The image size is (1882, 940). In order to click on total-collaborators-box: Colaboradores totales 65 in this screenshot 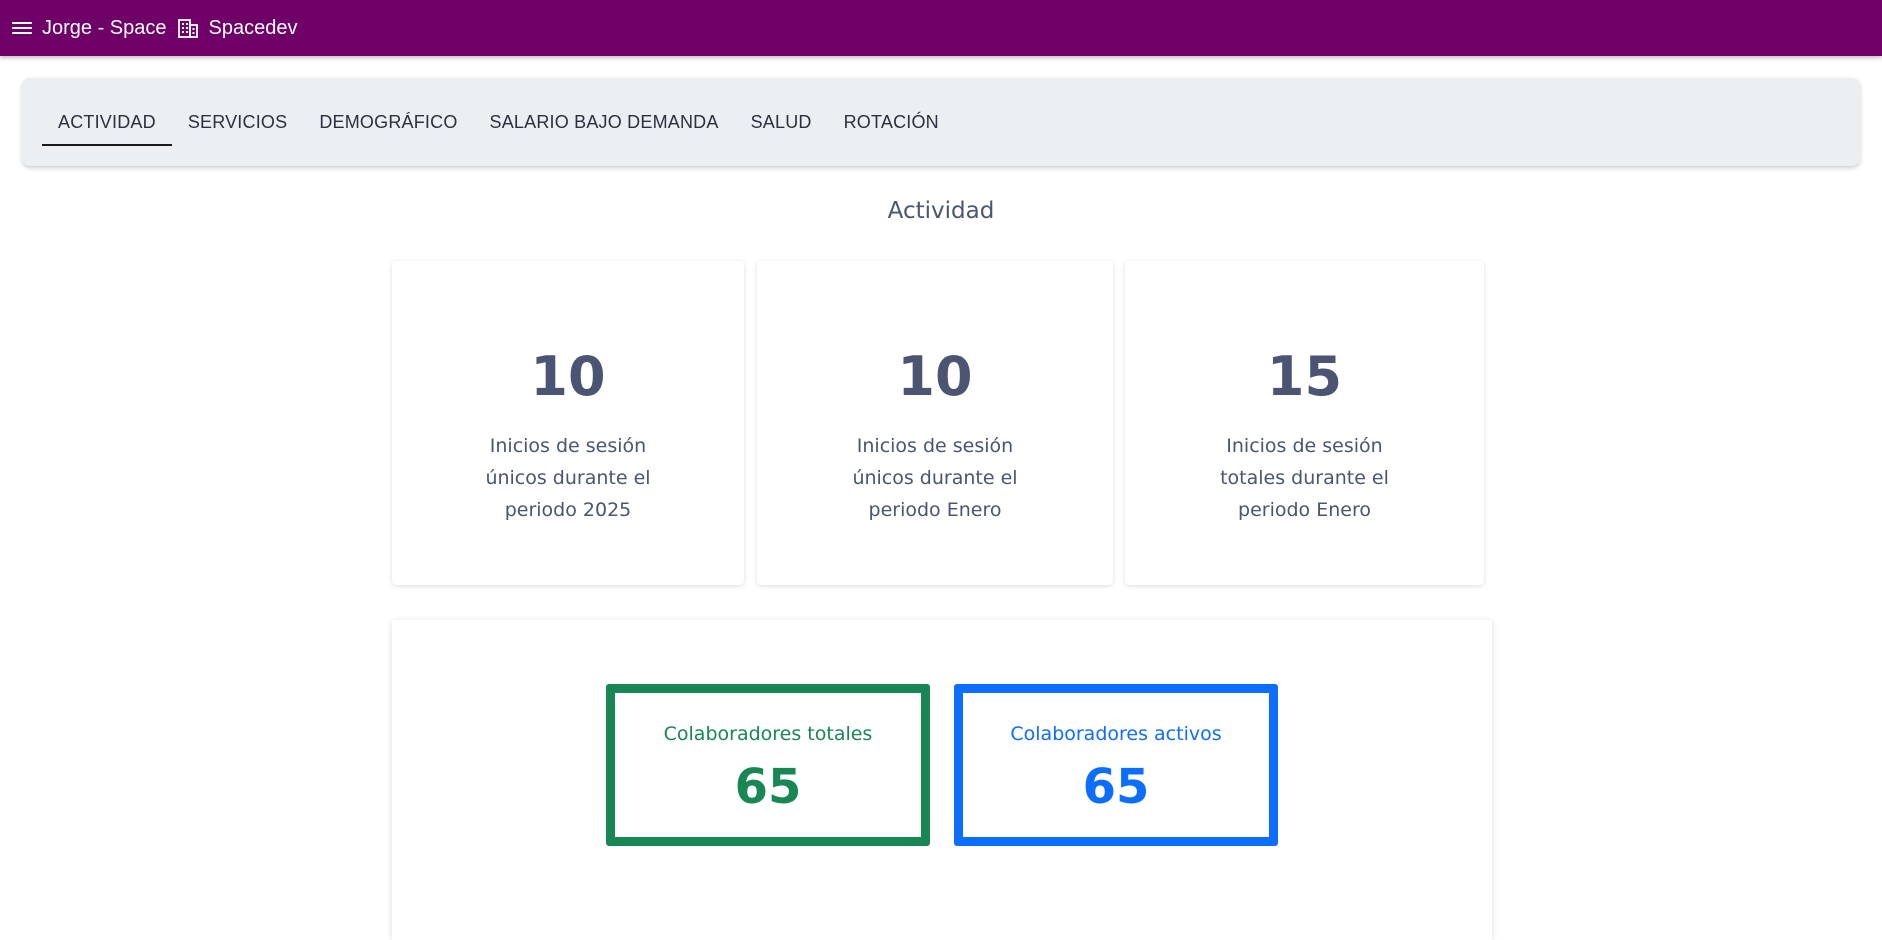, I will do `click(768, 765)`.